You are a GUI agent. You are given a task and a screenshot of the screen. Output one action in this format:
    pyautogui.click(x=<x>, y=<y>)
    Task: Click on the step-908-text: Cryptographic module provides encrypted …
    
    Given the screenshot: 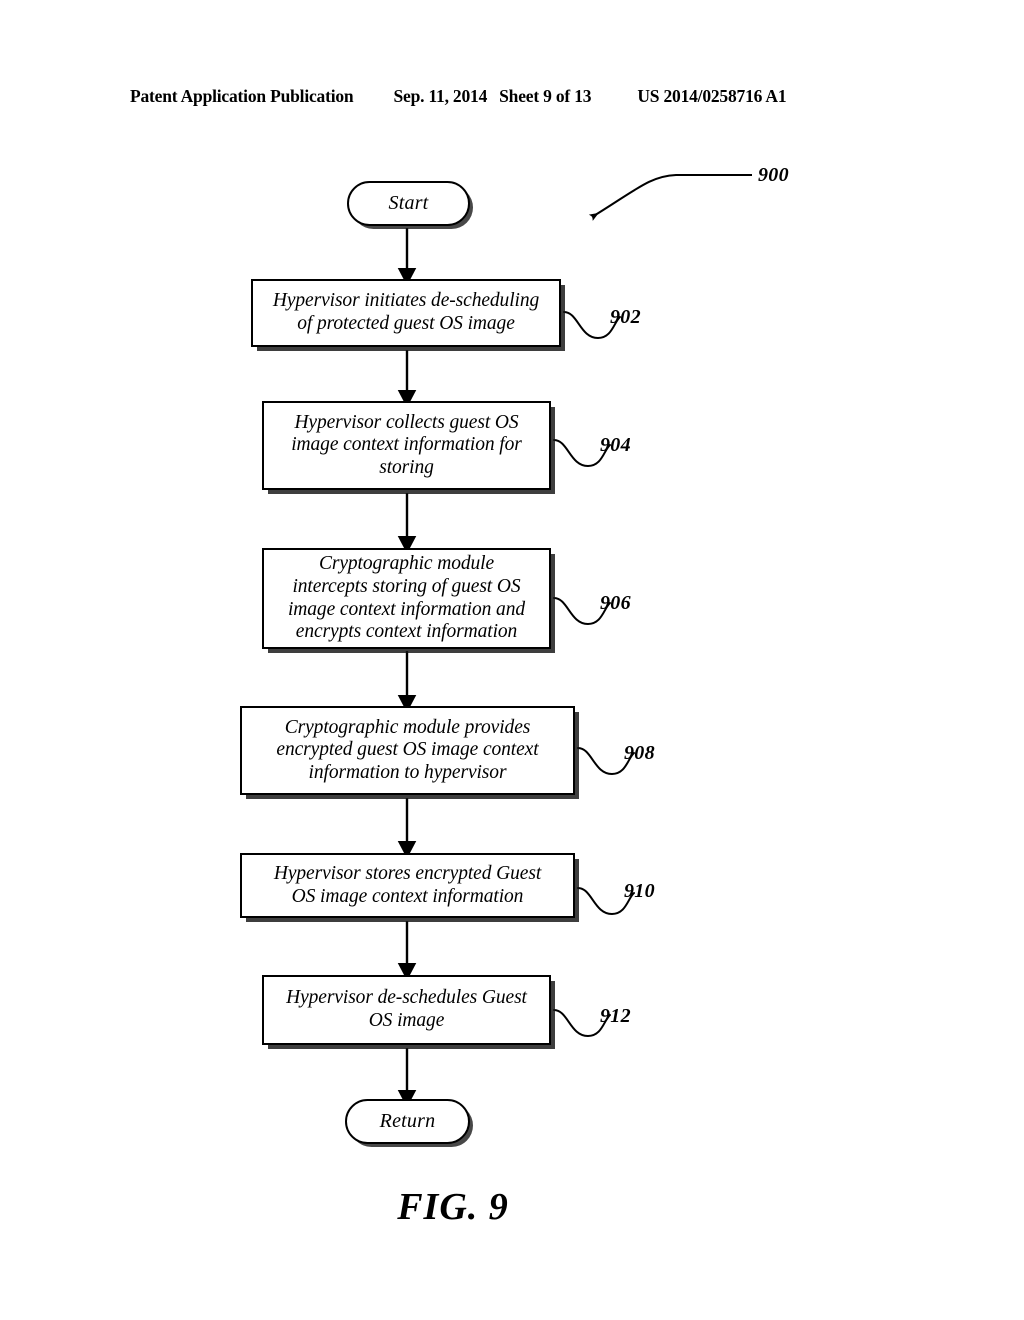 What is the action you would take?
    pyautogui.click(x=407, y=749)
    